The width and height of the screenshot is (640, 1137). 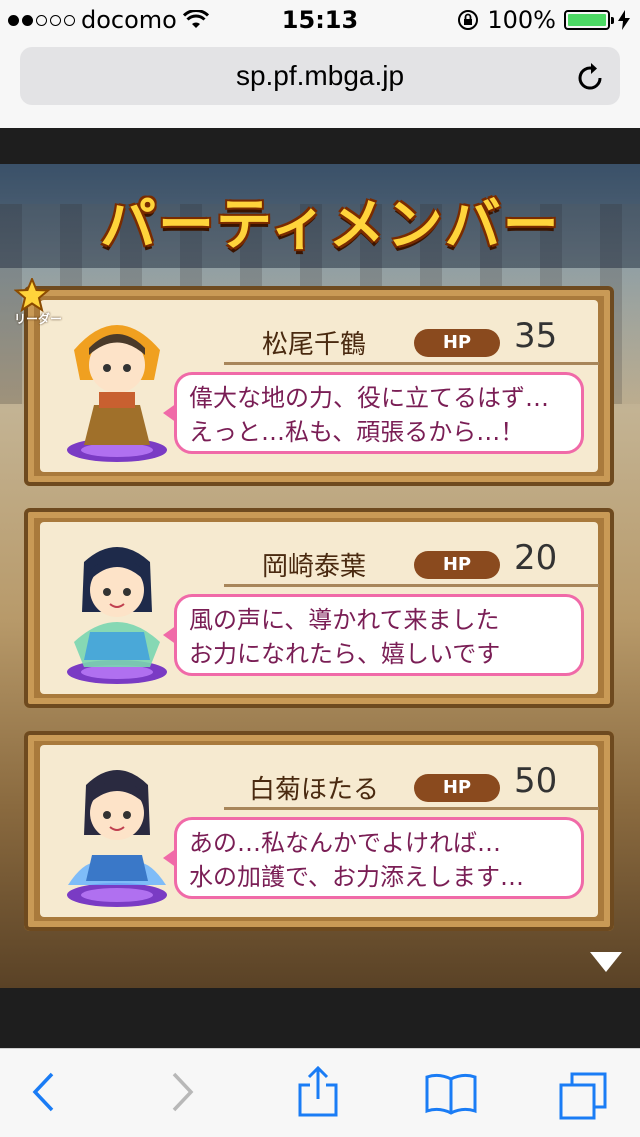 I want to click on address-bar: sp.pf.mbga.jp, so click(x=320, y=76).